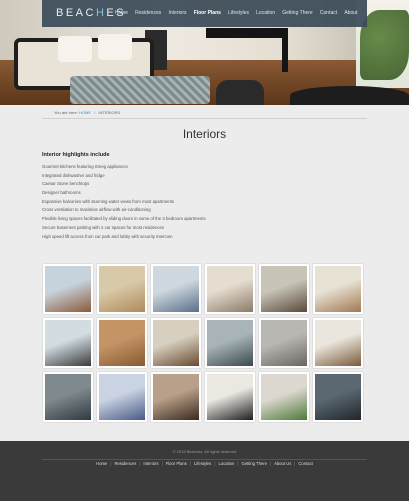 This screenshot has height=501, width=409. Describe the element at coordinates (148, 13) in the screenshot. I see `nav-item-residences: Residences` at that location.